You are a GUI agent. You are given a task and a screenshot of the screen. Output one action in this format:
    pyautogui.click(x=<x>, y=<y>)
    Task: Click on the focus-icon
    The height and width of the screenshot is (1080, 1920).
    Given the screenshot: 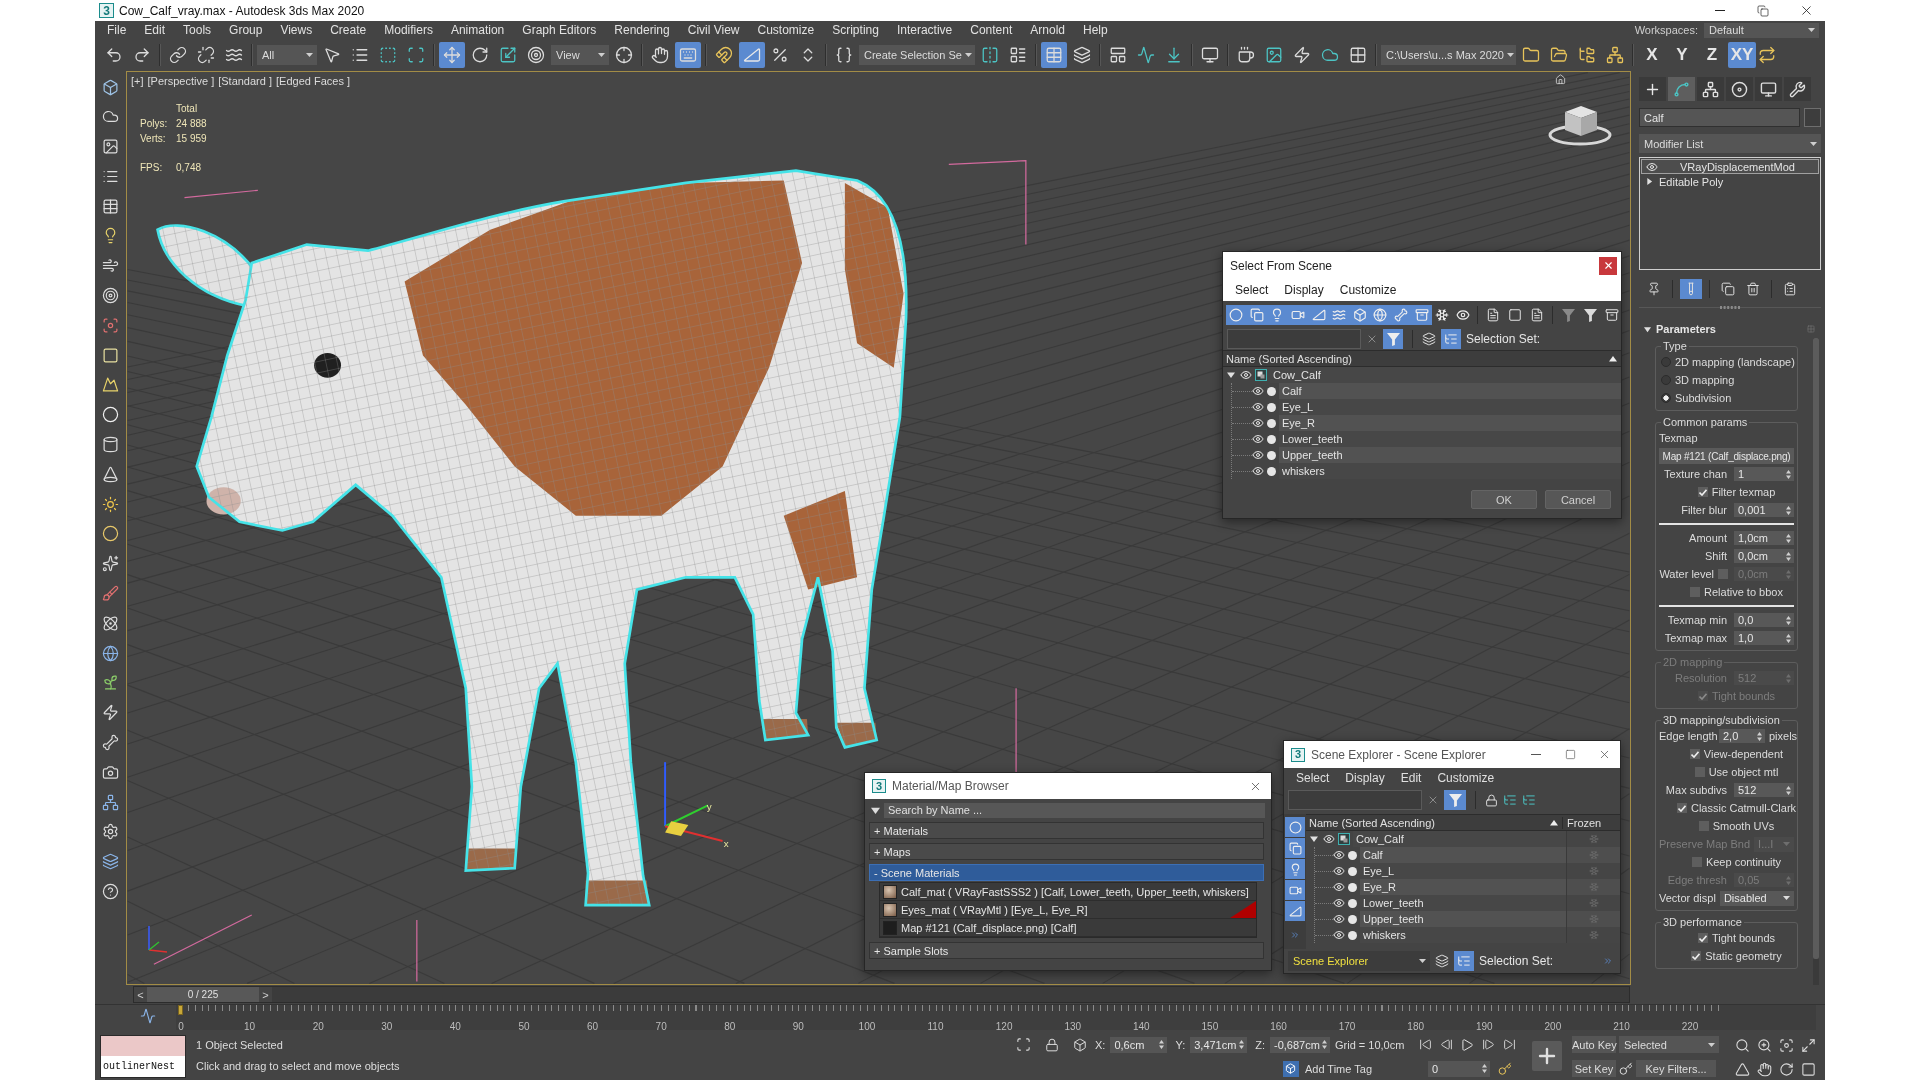 What is the action you would take?
    pyautogui.click(x=110, y=325)
    